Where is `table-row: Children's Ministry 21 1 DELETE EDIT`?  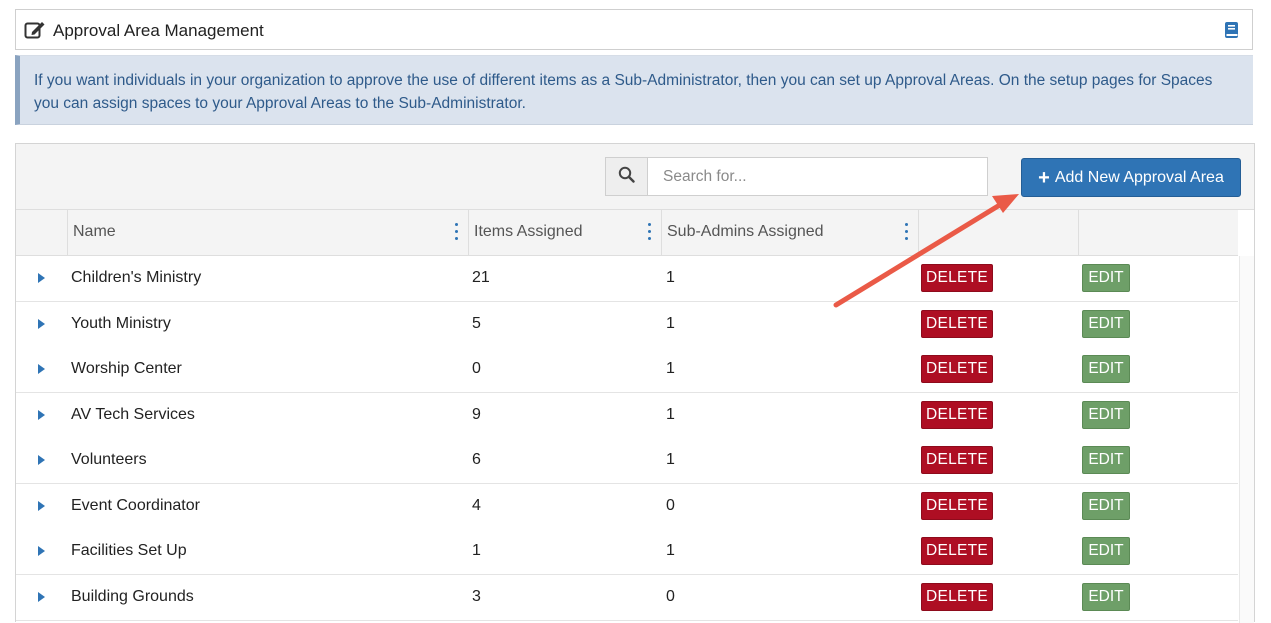
table-row: Children's Ministry 21 1 DELETE EDIT is located at coordinates (627, 279).